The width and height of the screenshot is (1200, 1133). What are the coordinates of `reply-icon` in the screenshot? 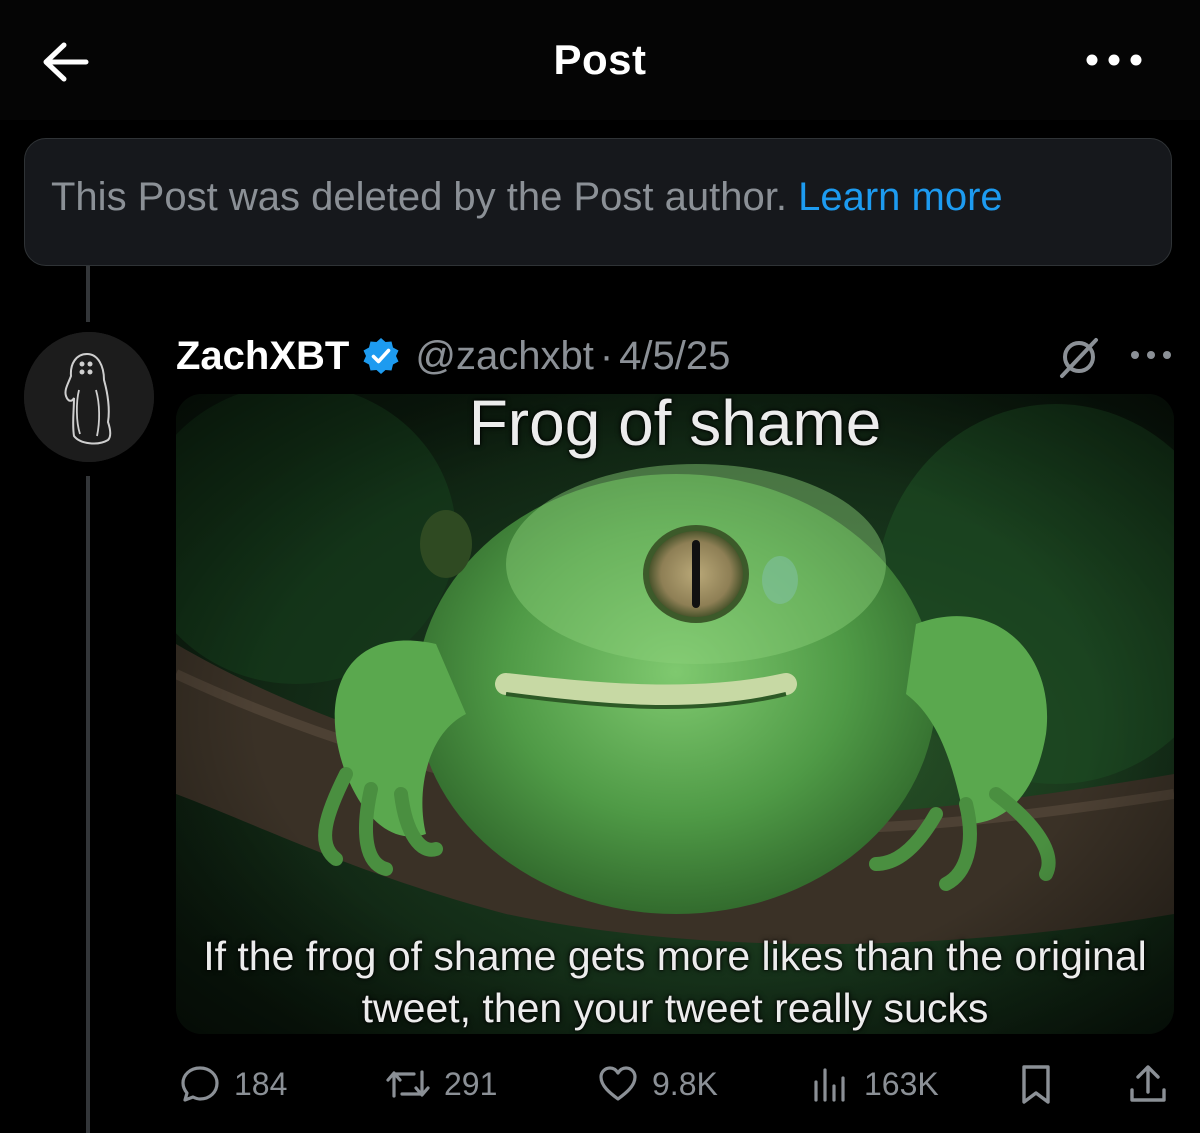 It's located at (200, 1084).